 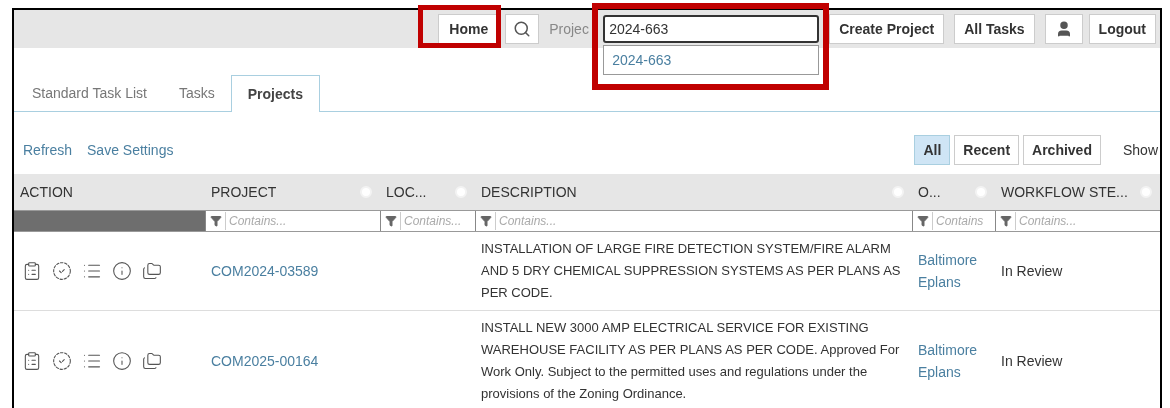 What do you see at coordinates (89, 93) in the screenshot?
I see `tab: Standard Task List` at bounding box center [89, 93].